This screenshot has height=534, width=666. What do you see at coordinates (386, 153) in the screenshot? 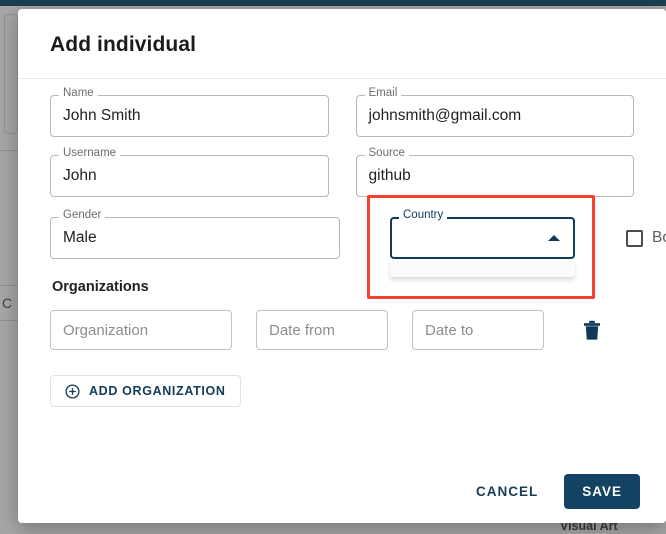
I see `source-field-label: Source` at bounding box center [386, 153].